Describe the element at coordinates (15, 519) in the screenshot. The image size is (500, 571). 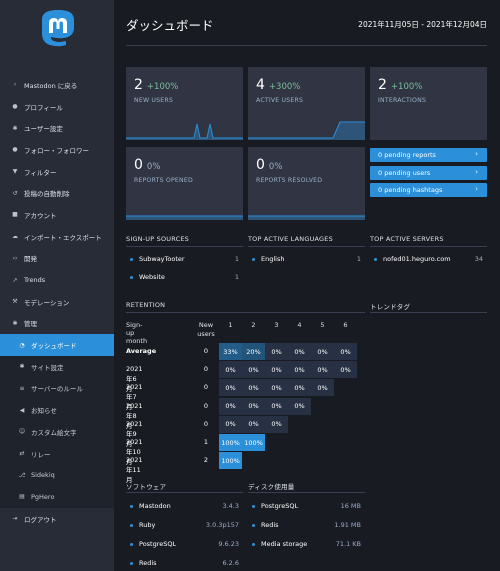
I see `sign-out-icon: ⇥` at that location.